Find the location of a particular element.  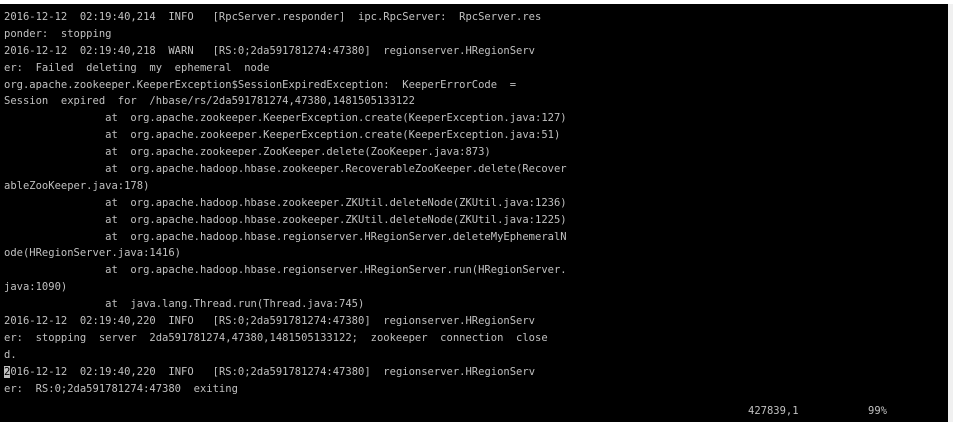

scroll-percent: 99% is located at coordinates (877, 411).